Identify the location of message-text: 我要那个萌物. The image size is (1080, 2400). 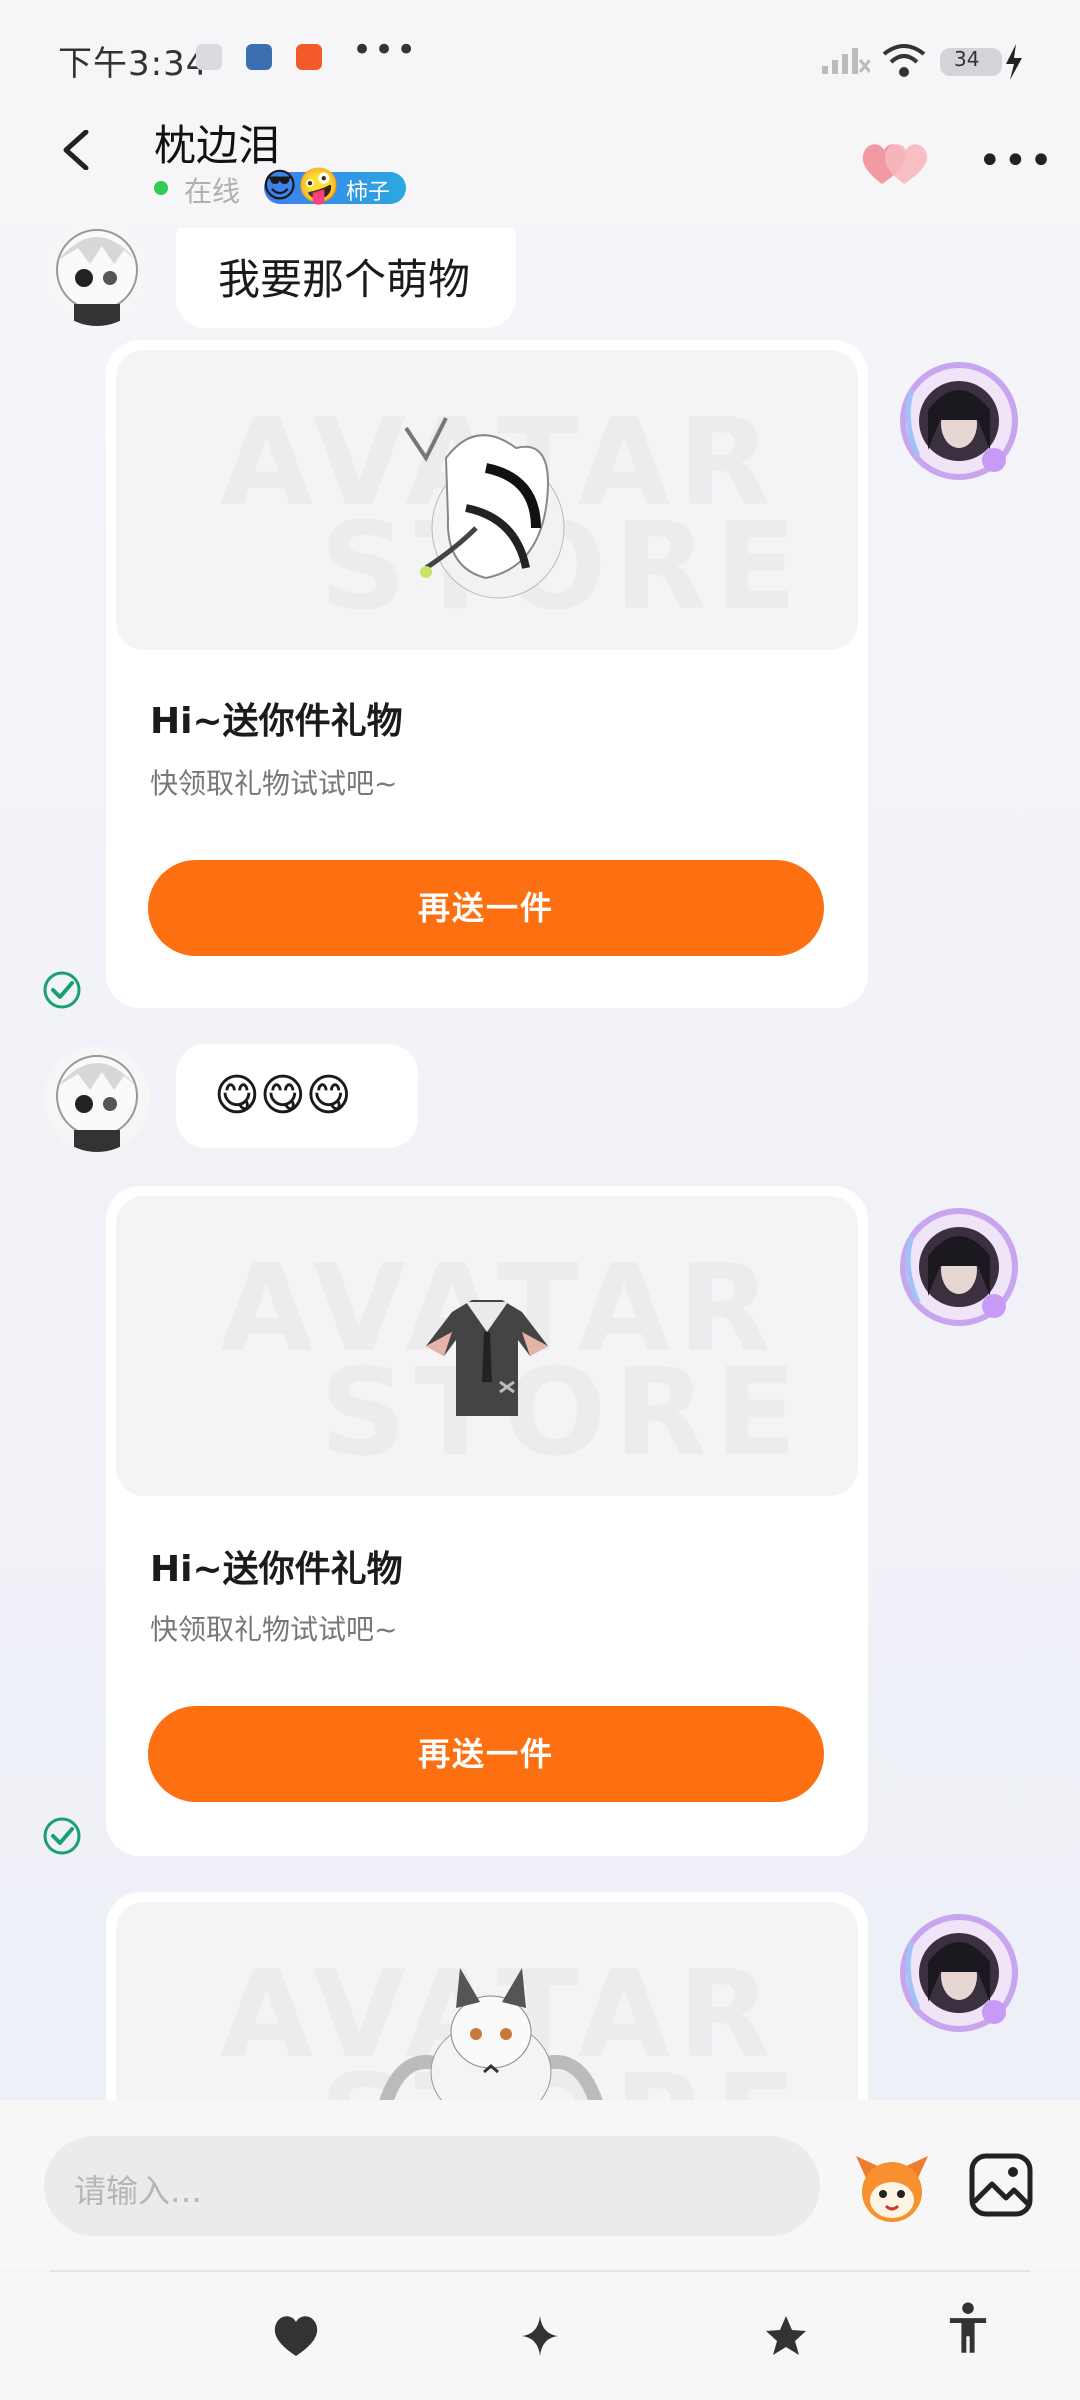
(344, 279).